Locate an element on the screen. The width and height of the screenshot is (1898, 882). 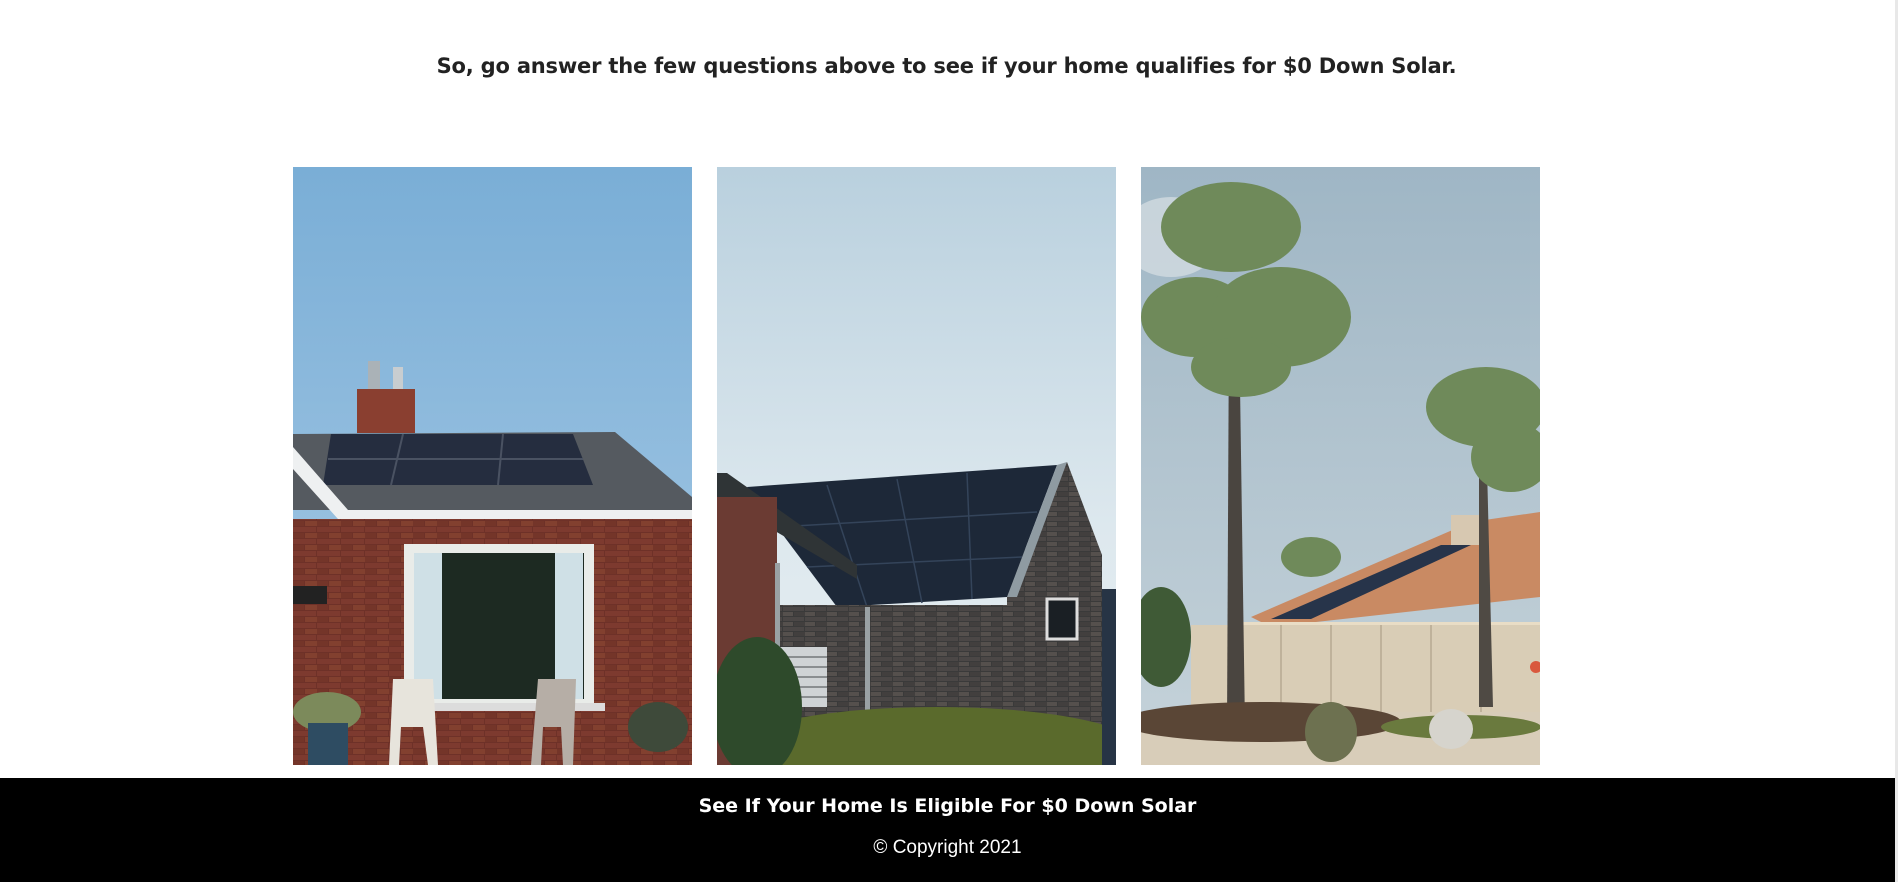
footer-copyright: © Copyright 2021 is located at coordinates (947, 847).